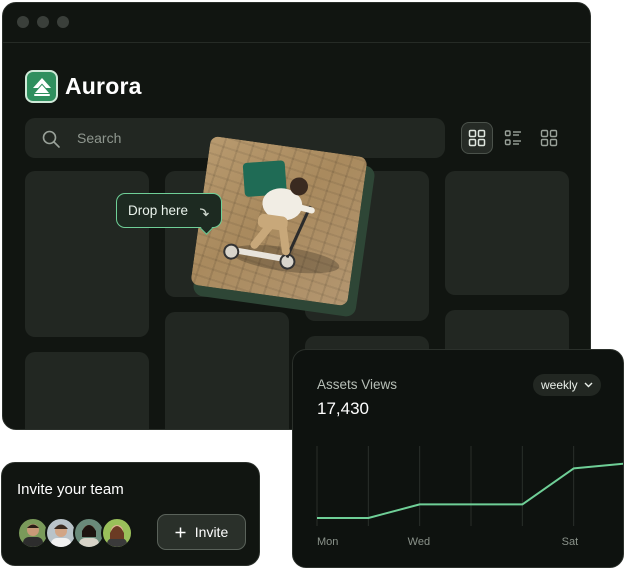 Image resolution: width=624 pixels, height=568 pixels. I want to click on invite-team-card: Invite your team Invite, so click(130, 514).